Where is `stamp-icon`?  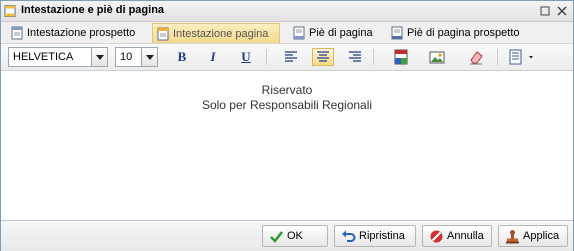 stamp-icon is located at coordinates (512, 237).